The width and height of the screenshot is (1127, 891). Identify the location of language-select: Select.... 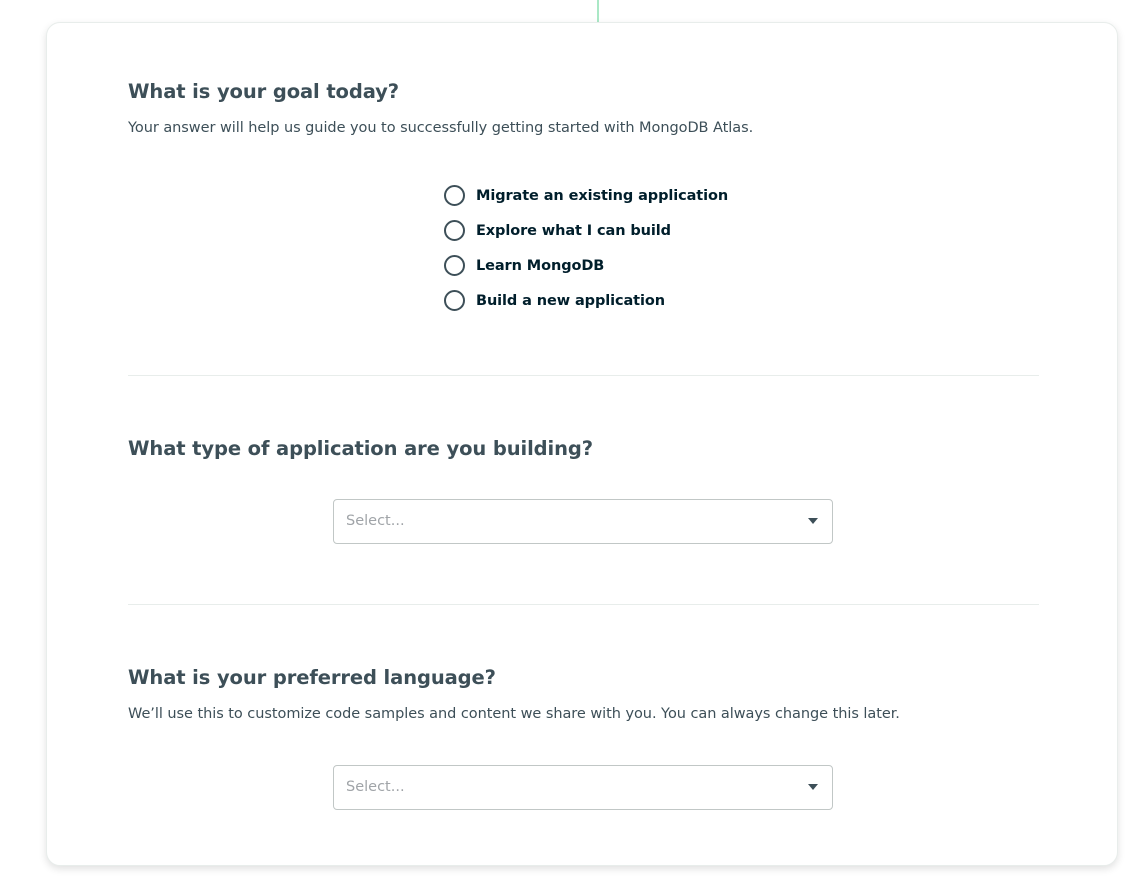
(583, 787).